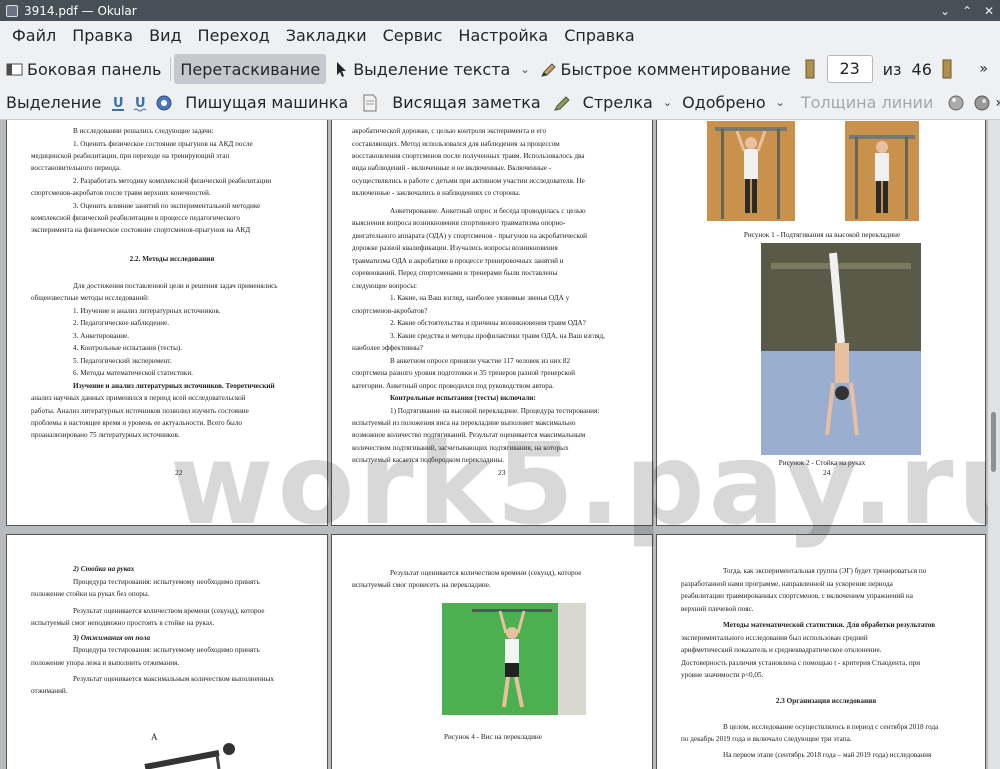  What do you see at coordinates (90, 594) in the screenshot?
I see `page-text-line: положение стойки на руках без опоры.` at bounding box center [90, 594].